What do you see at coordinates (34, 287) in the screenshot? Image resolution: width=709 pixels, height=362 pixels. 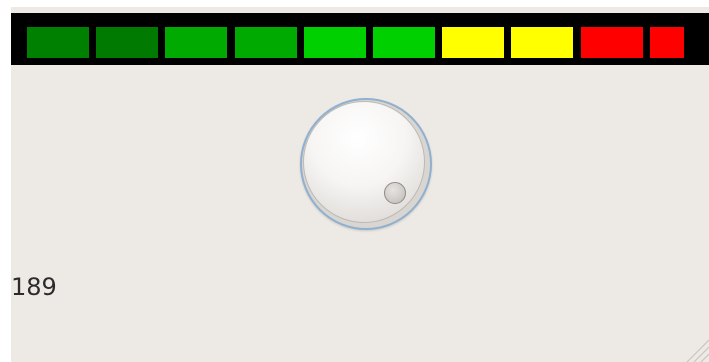 I see `value-readout: 189` at bounding box center [34, 287].